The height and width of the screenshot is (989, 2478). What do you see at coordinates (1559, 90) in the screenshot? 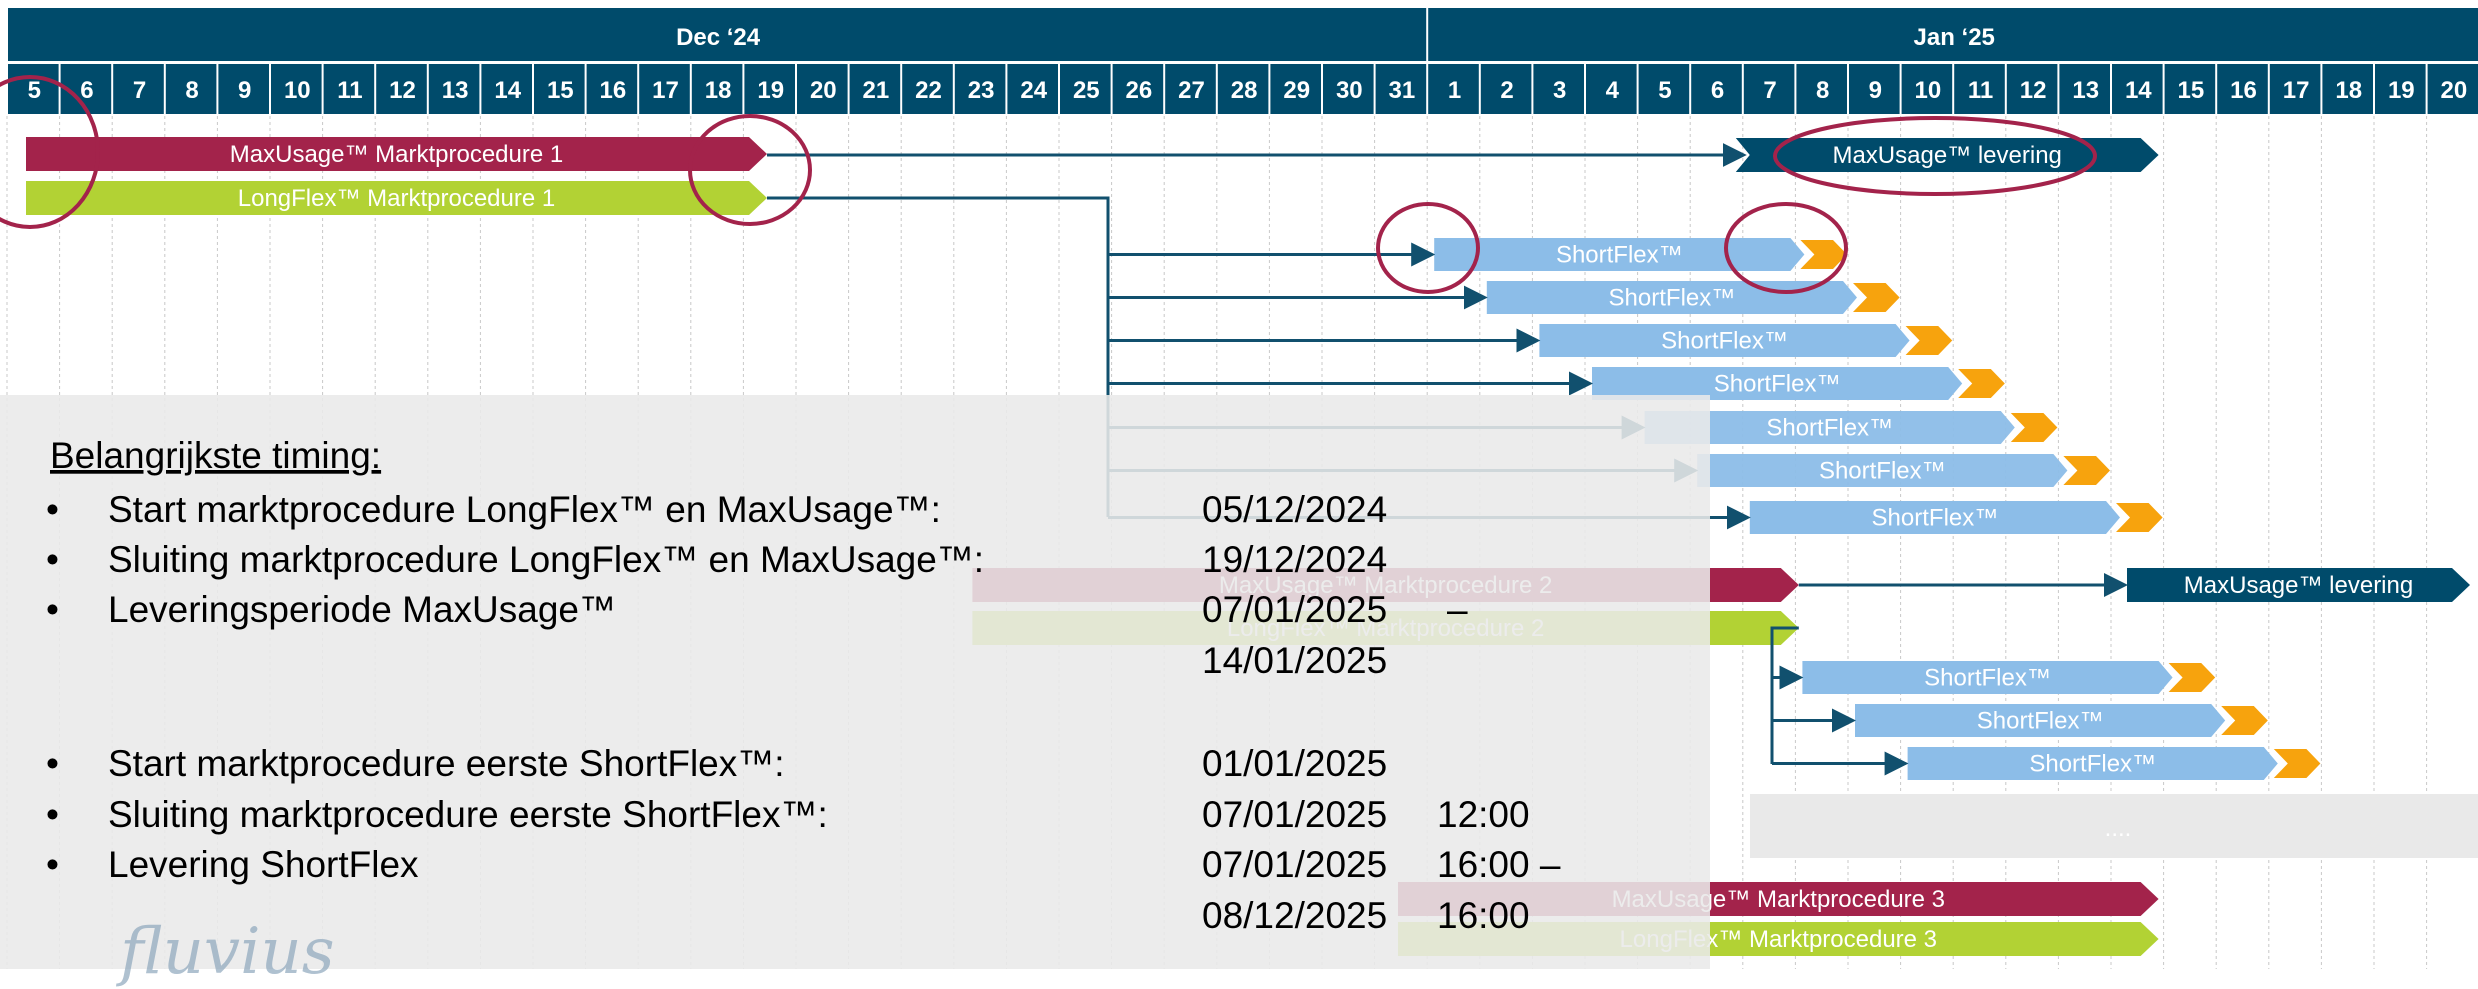
I see `day-label: 3` at bounding box center [1559, 90].